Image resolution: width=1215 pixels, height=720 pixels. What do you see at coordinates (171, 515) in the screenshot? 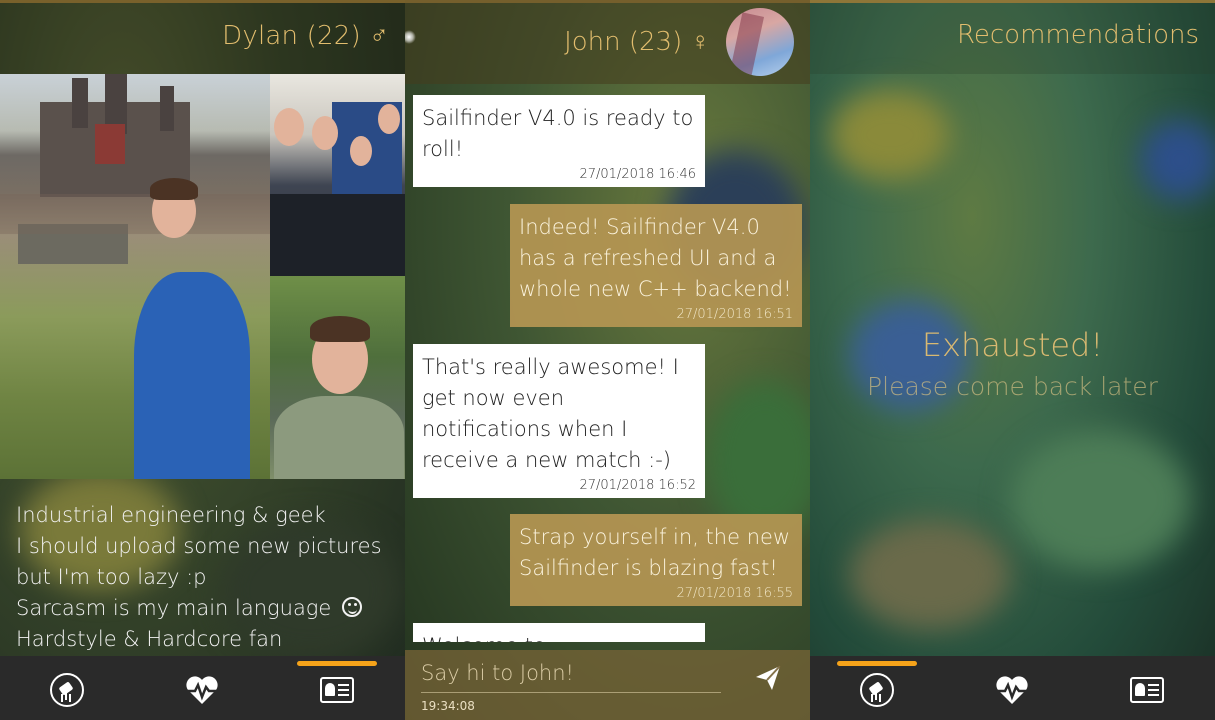
I see `bio-line: Industrial engineering & geek` at bounding box center [171, 515].